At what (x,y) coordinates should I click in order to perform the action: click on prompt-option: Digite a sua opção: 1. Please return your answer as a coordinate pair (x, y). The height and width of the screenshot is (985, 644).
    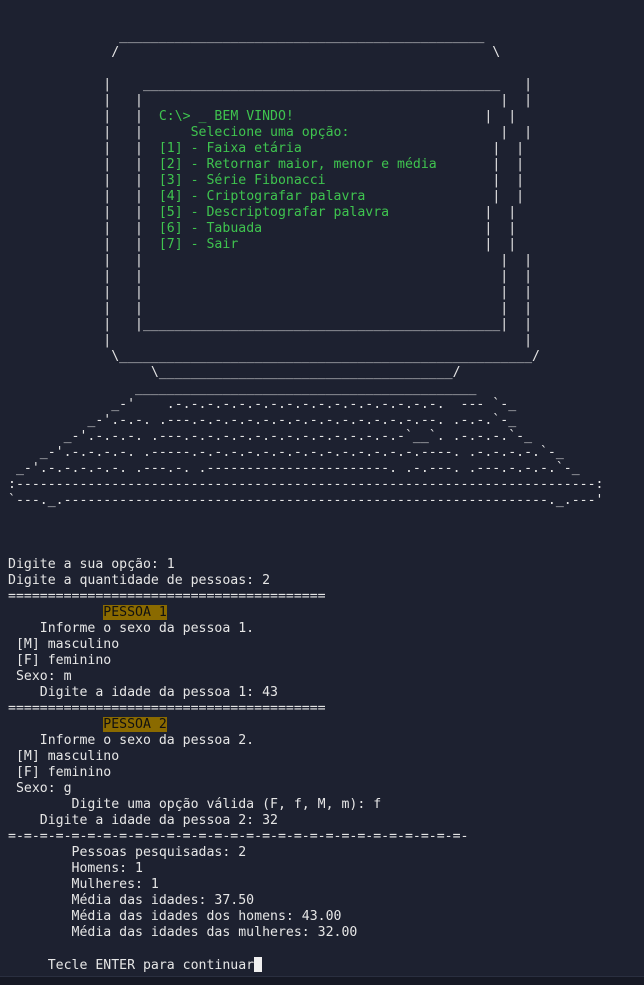
    Looking at the image, I should click on (91, 564).